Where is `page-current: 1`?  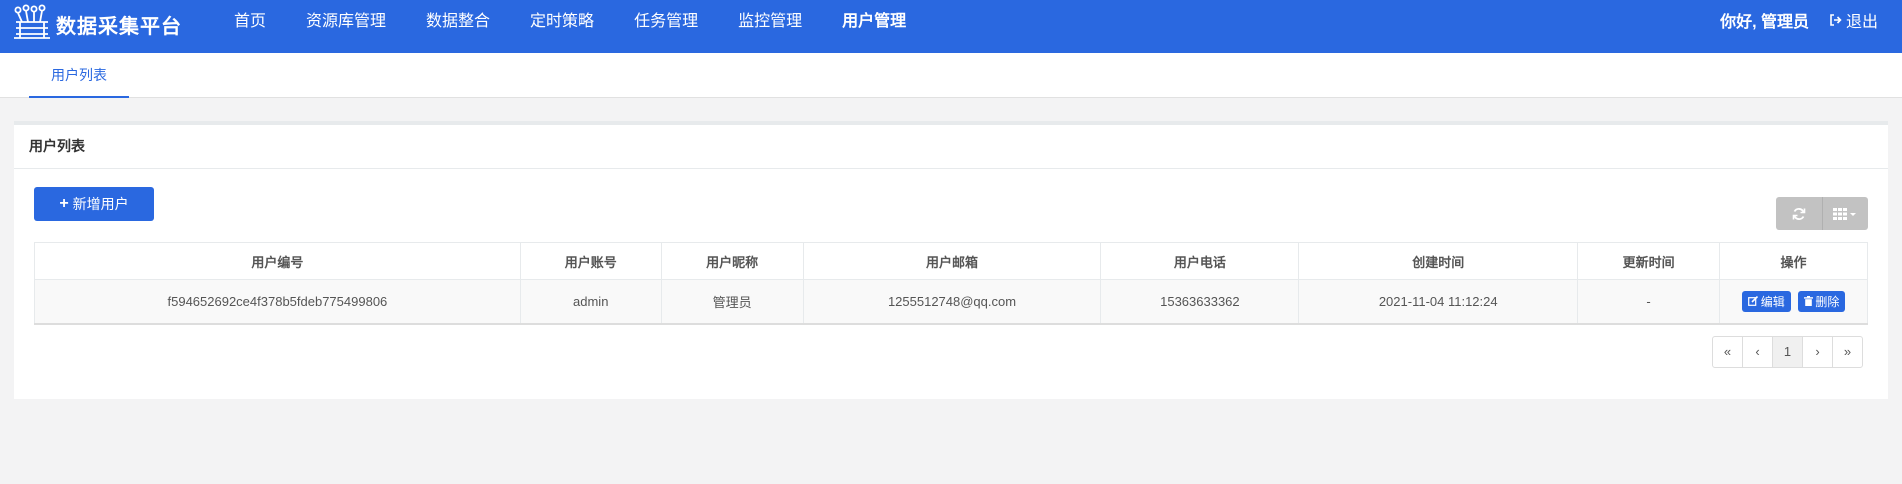
page-current: 1 is located at coordinates (1787, 352).